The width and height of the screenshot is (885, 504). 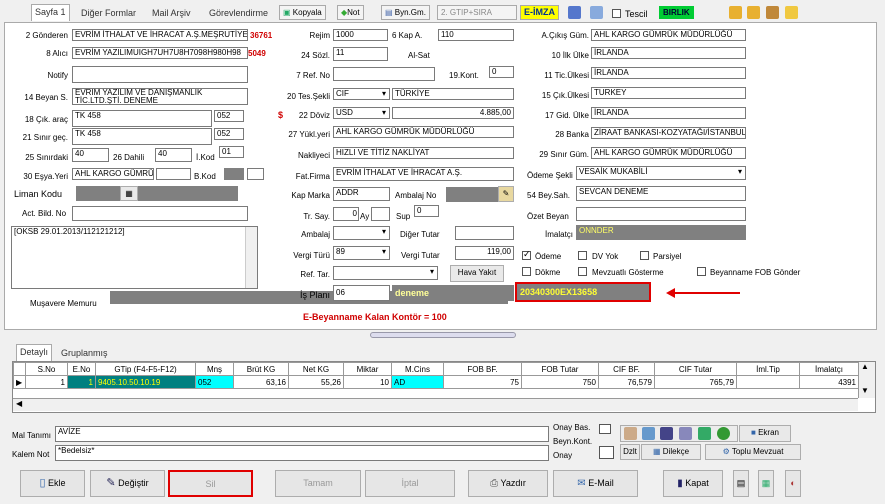 I want to click on bkod-extra, so click(x=255, y=174).